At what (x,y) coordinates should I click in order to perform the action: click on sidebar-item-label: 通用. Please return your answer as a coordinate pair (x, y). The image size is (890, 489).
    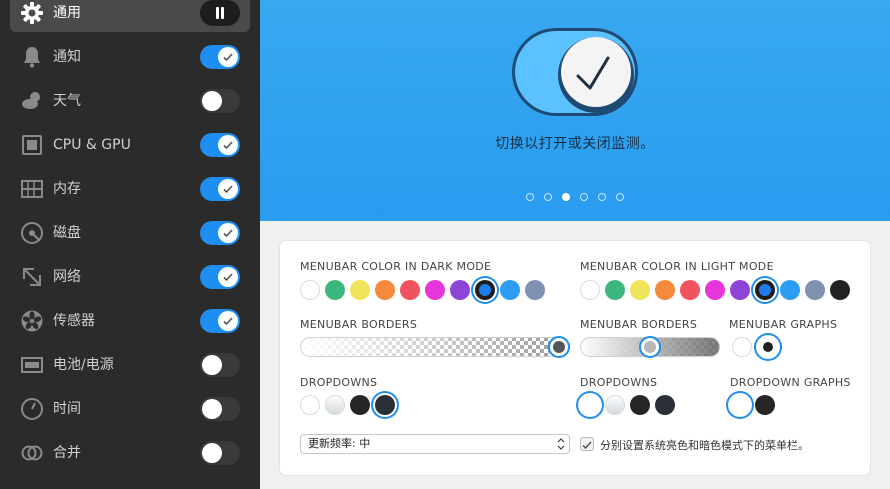
    Looking at the image, I should click on (67, 13).